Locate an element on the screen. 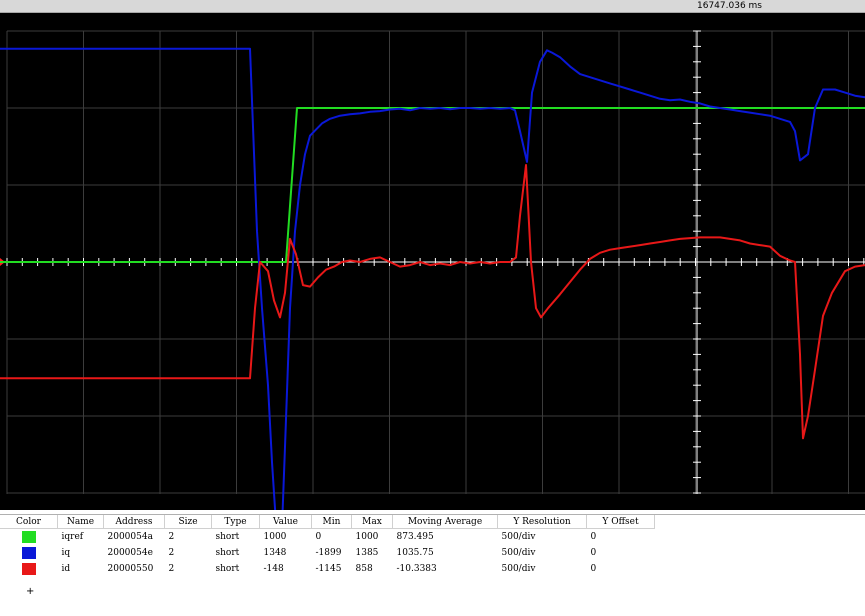 The image size is (865, 616). name-cell: id is located at coordinates (66, 569).